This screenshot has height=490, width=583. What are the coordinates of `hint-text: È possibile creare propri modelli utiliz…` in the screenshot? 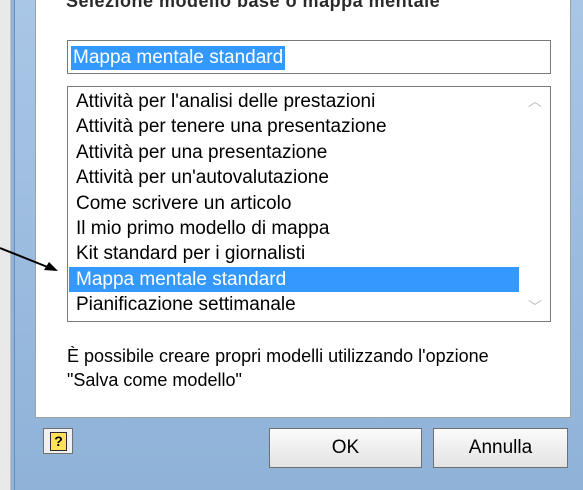 It's located at (317, 368).